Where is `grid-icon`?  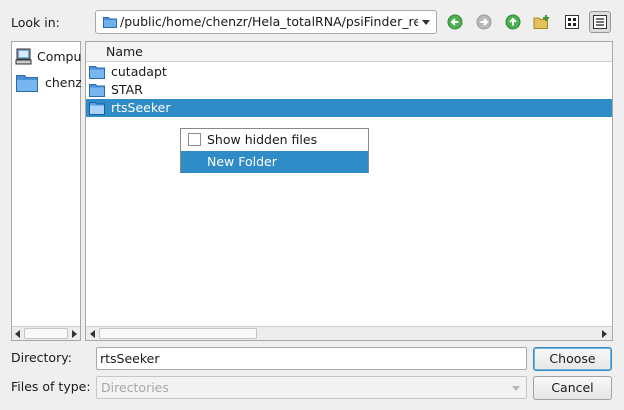 grid-icon is located at coordinates (572, 22).